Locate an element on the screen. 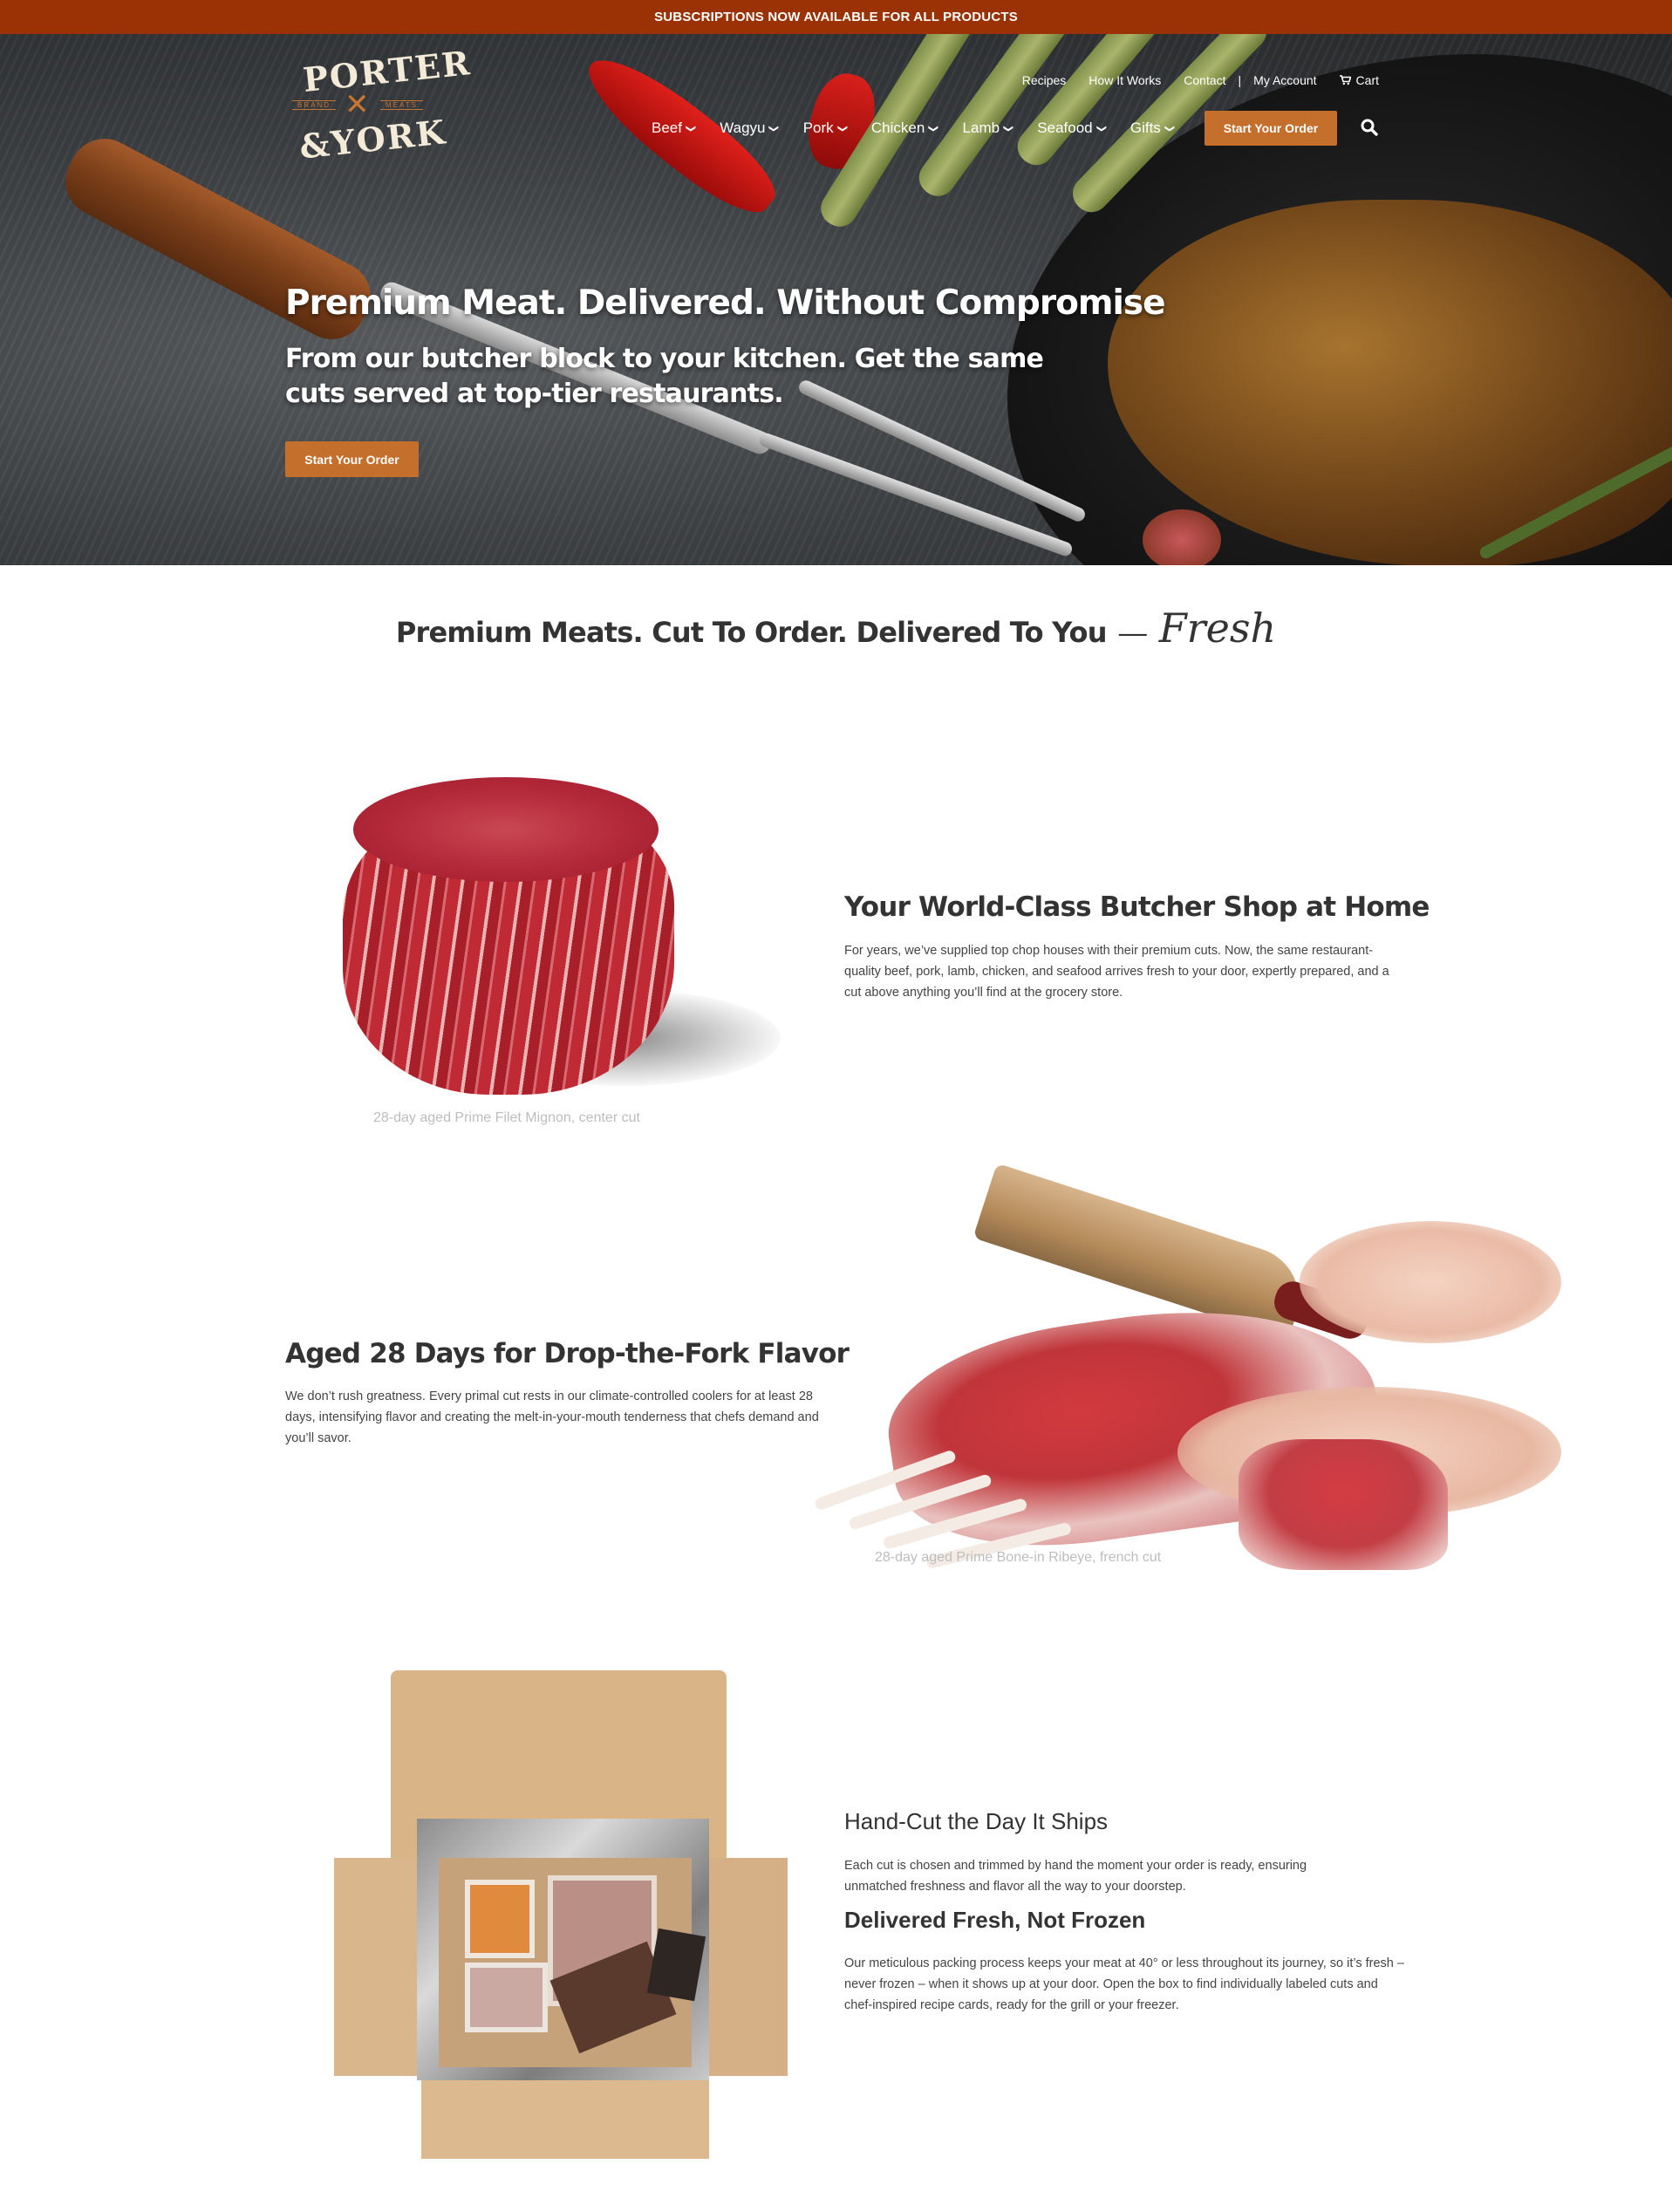  crossed-knife-fork-icon: ✕ is located at coordinates (357, 104).